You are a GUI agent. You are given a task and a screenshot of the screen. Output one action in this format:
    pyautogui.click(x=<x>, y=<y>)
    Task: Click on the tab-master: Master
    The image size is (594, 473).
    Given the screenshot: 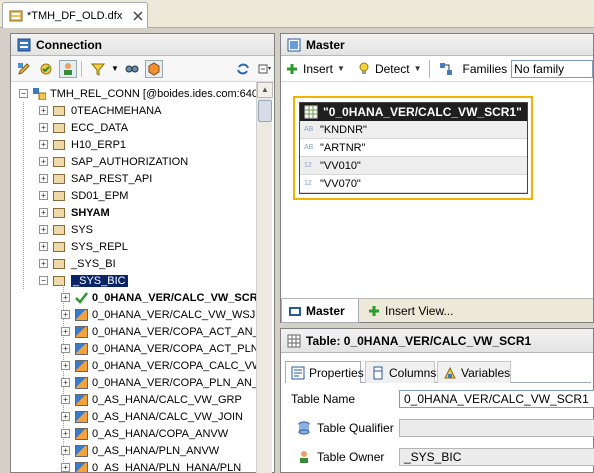 What is the action you would take?
    pyautogui.click(x=320, y=311)
    